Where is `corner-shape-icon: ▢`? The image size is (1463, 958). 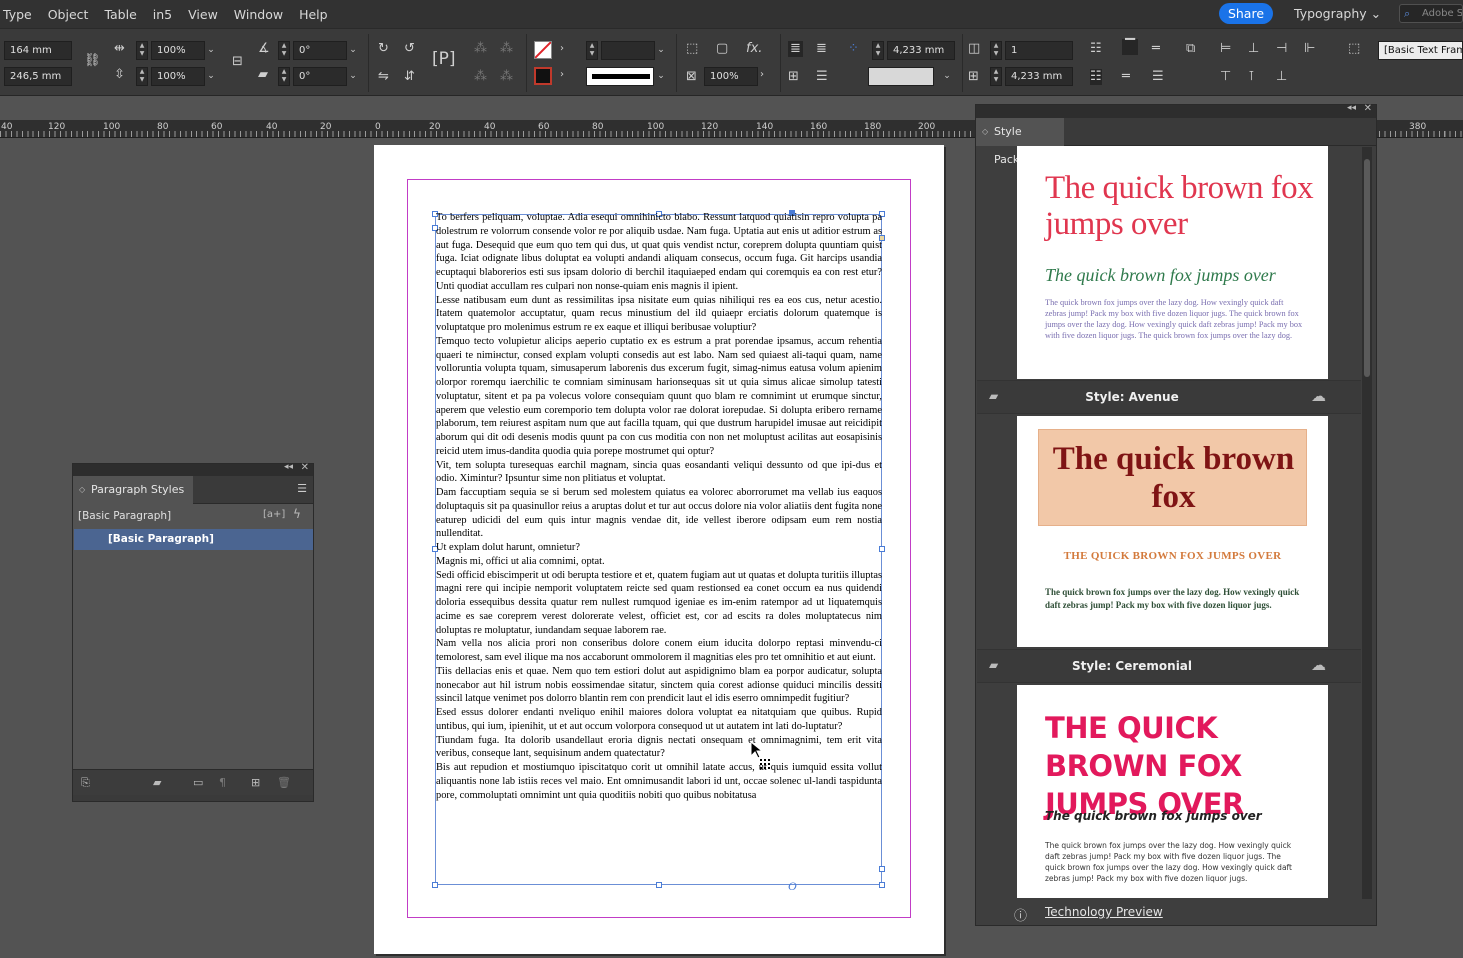 corner-shape-icon: ▢ is located at coordinates (722, 49).